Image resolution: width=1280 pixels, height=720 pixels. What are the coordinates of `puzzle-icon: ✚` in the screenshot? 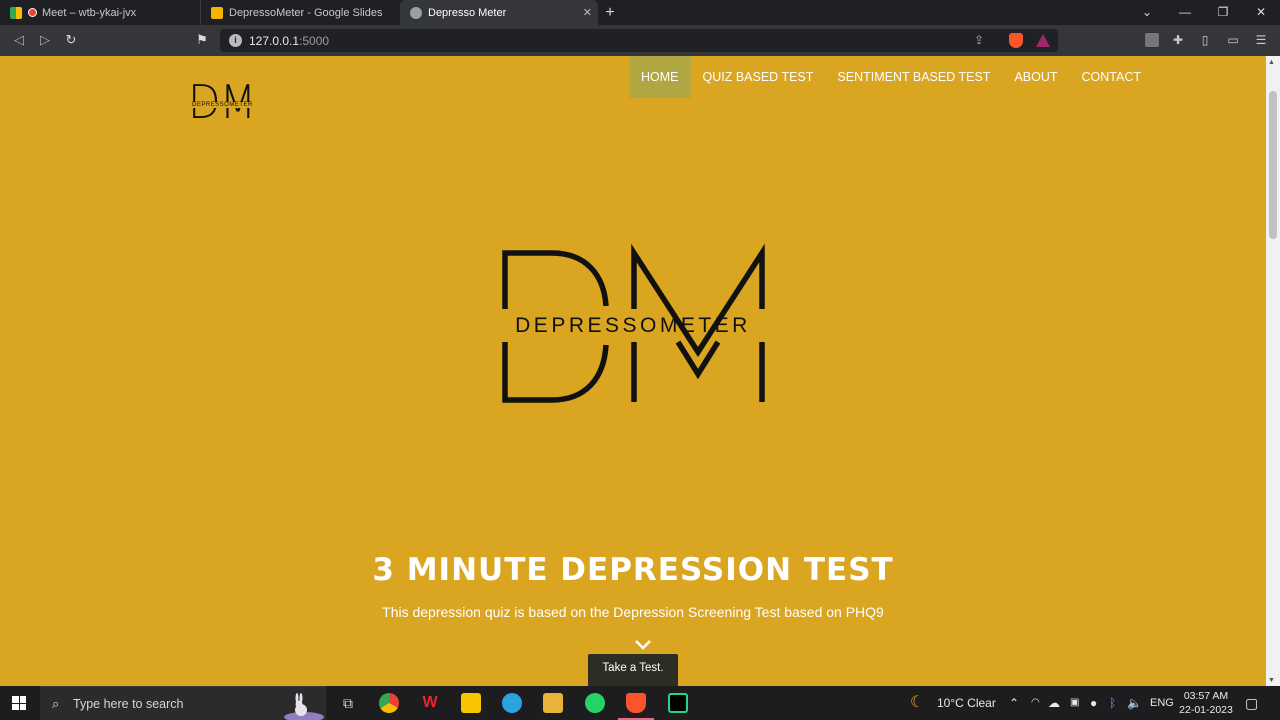 It's located at (1178, 40).